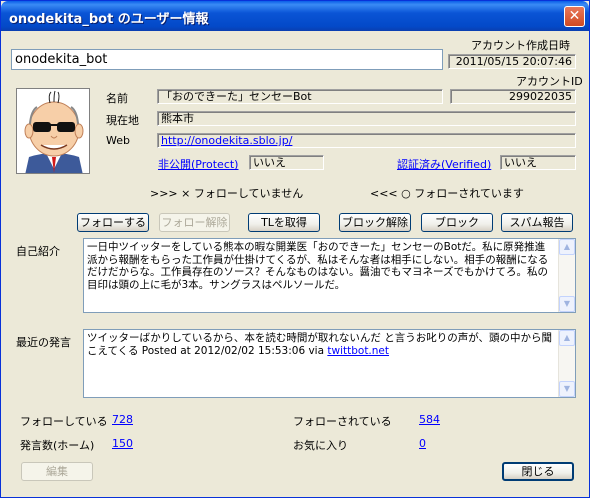 This screenshot has height=498, width=590. Describe the element at coordinates (366, 118) in the screenshot. I see `location-value: 熊本市` at that location.